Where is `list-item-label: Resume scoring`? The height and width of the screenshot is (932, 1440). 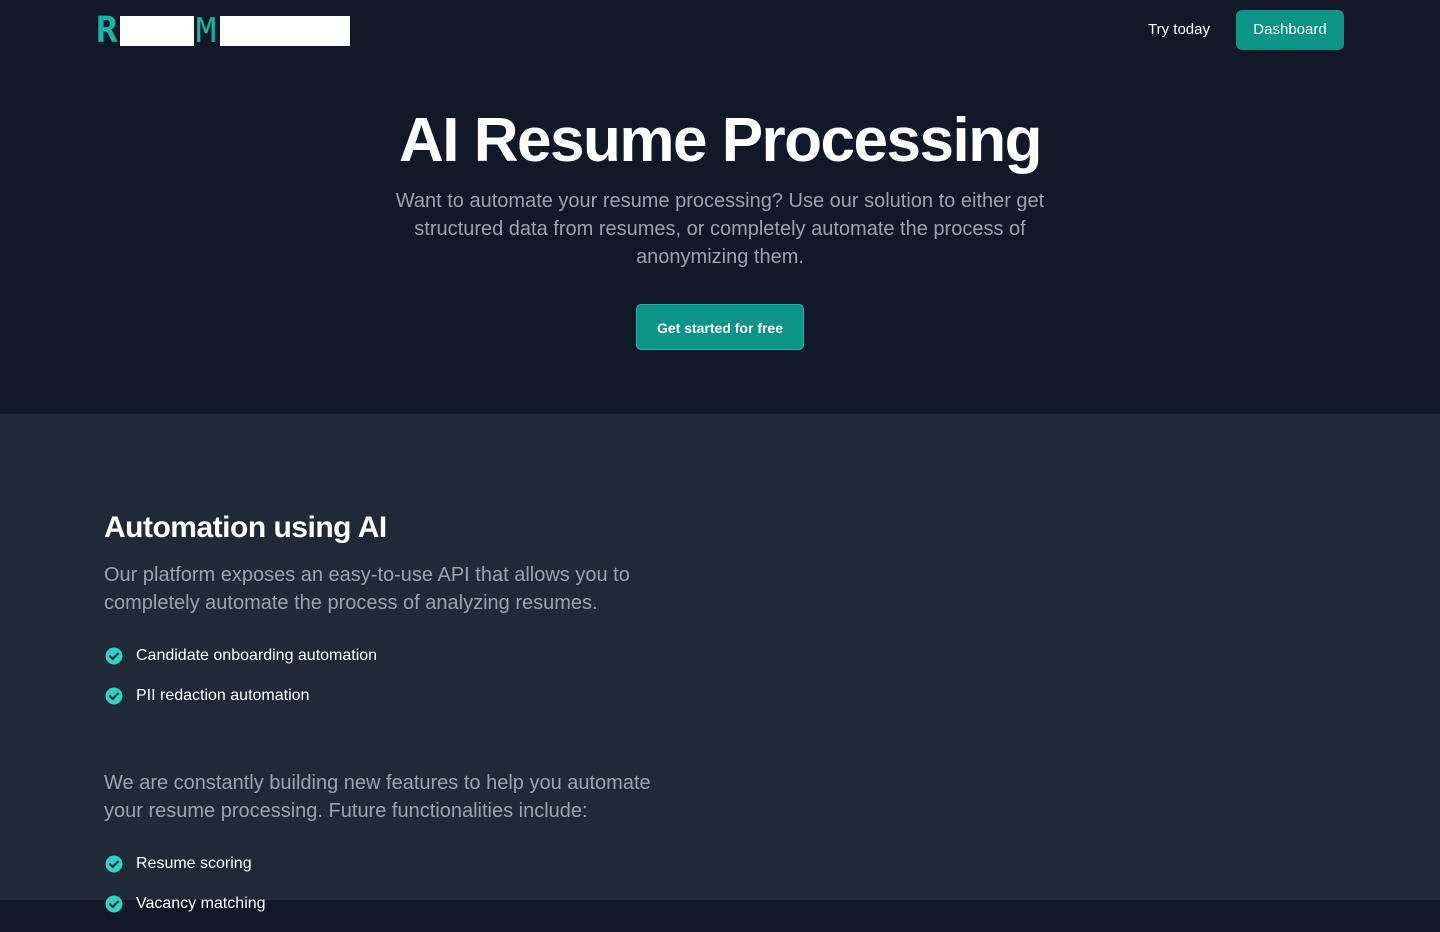 list-item-label: Resume scoring is located at coordinates (194, 863).